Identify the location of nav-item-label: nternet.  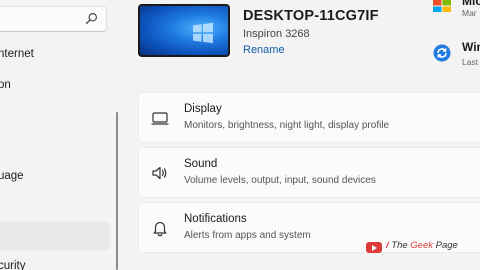
(17, 54).